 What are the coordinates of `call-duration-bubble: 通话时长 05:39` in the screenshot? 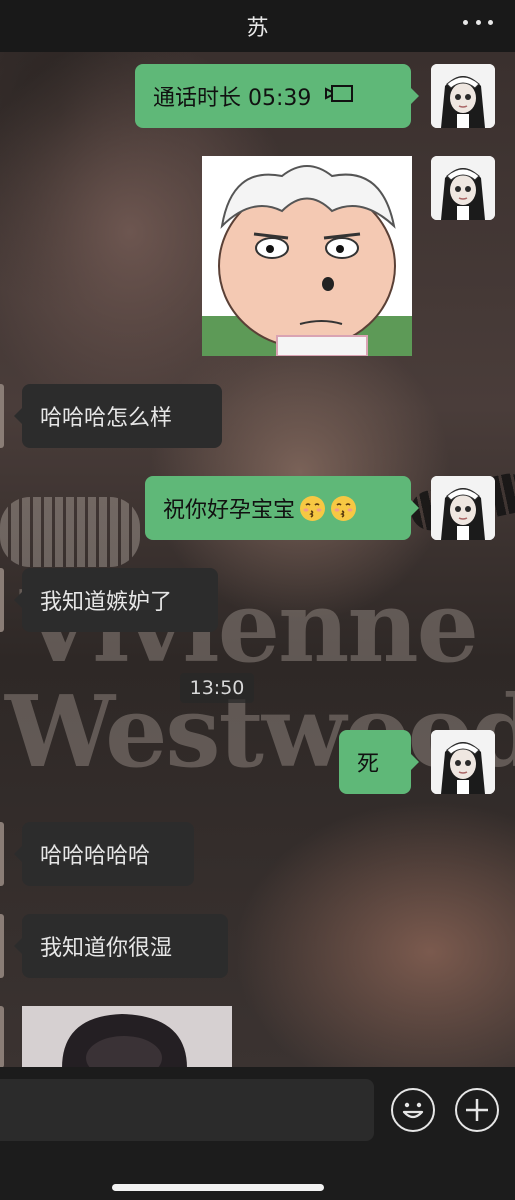 It's located at (277, 96).